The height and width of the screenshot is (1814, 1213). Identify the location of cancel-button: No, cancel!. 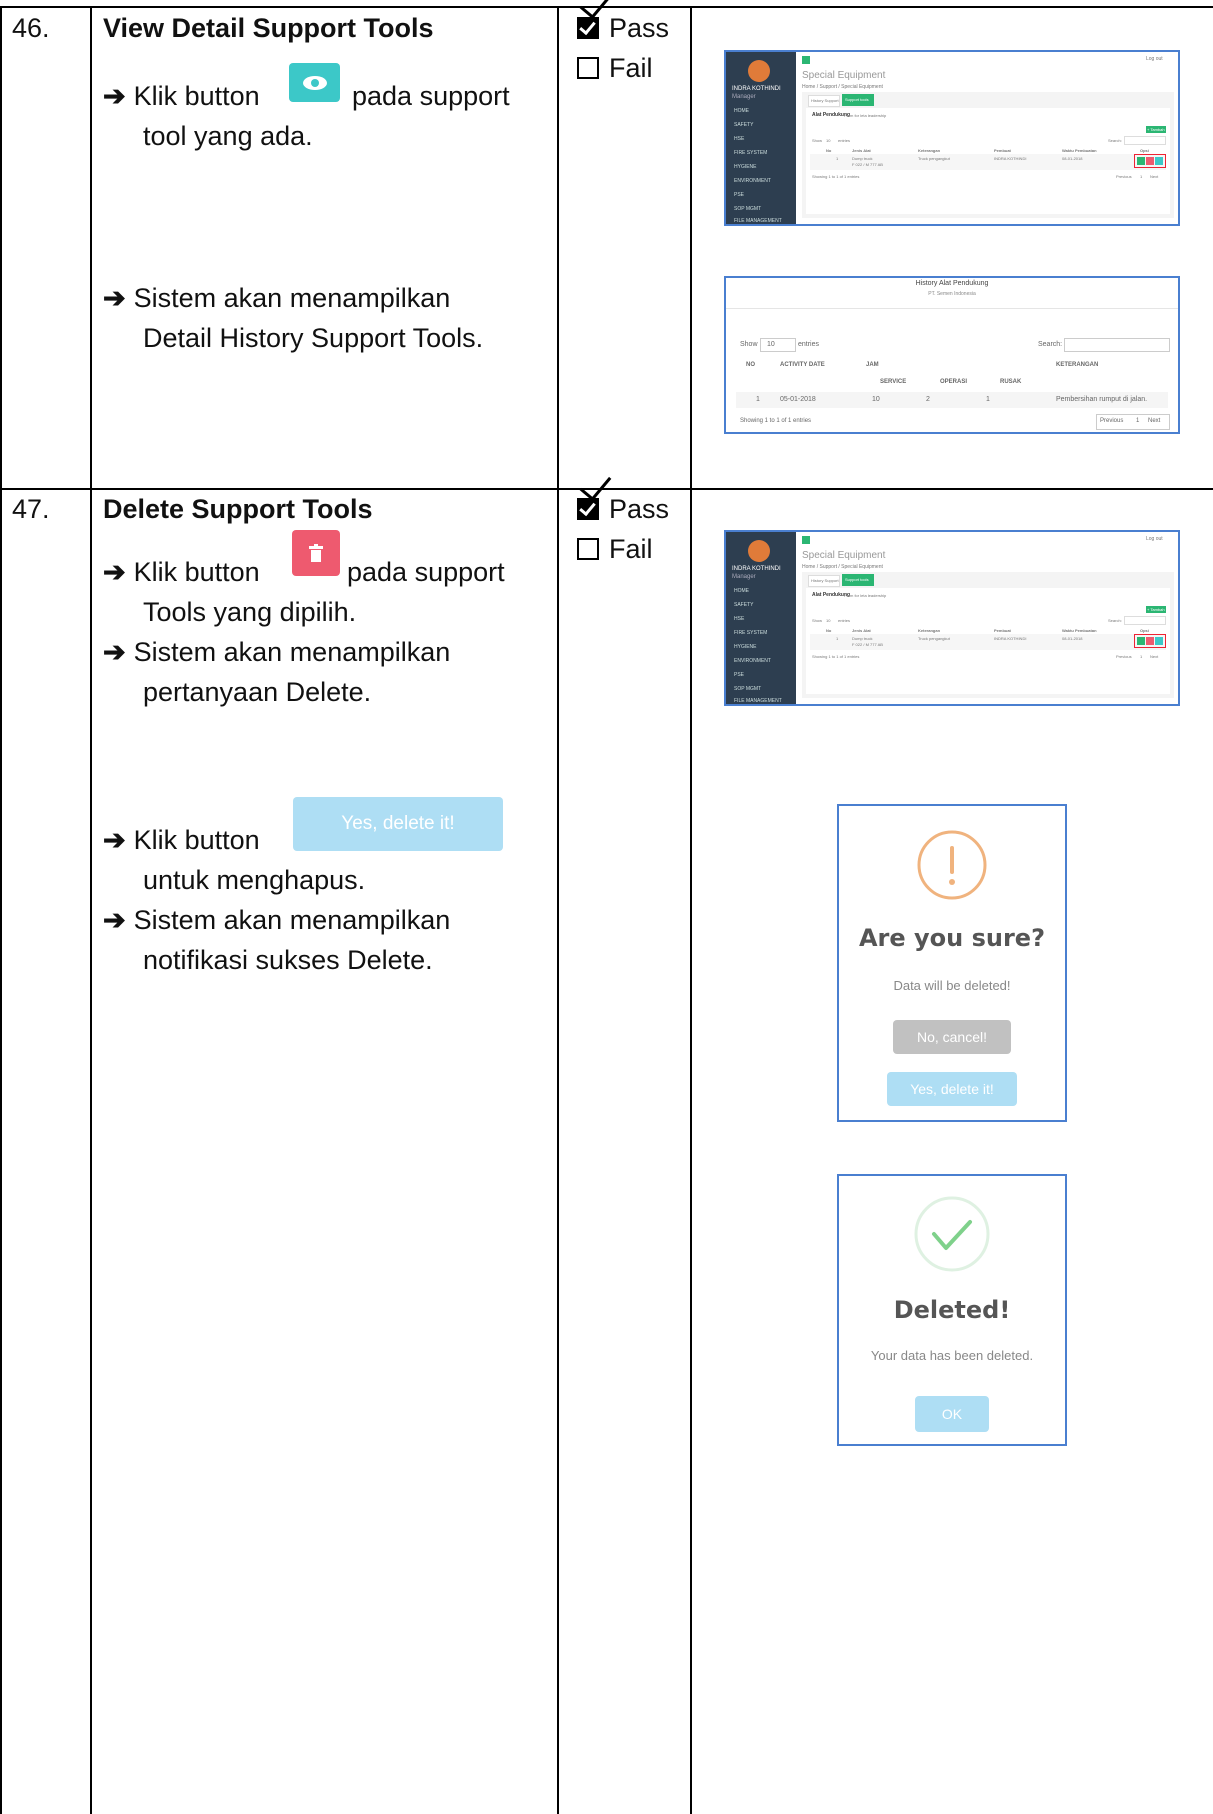
(952, 1037).